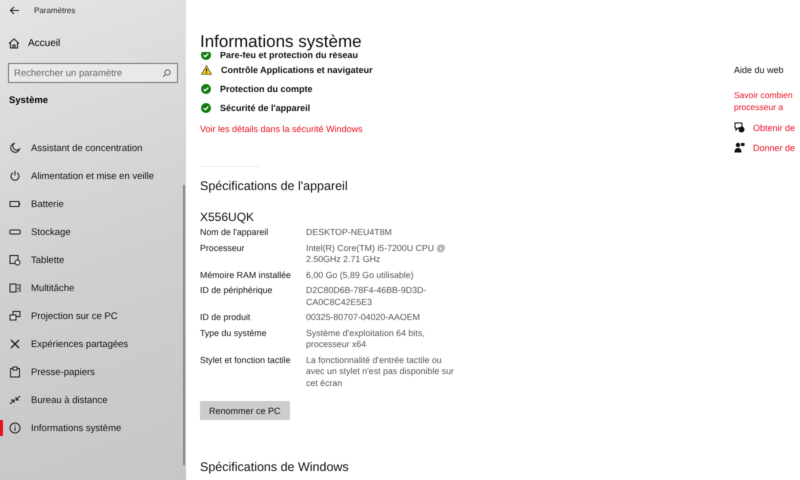 The image size is (800, 480). Describe the element at coordinates (237, 291) in the screenshot. I see `spec-label: ID de périphérique` at that location.